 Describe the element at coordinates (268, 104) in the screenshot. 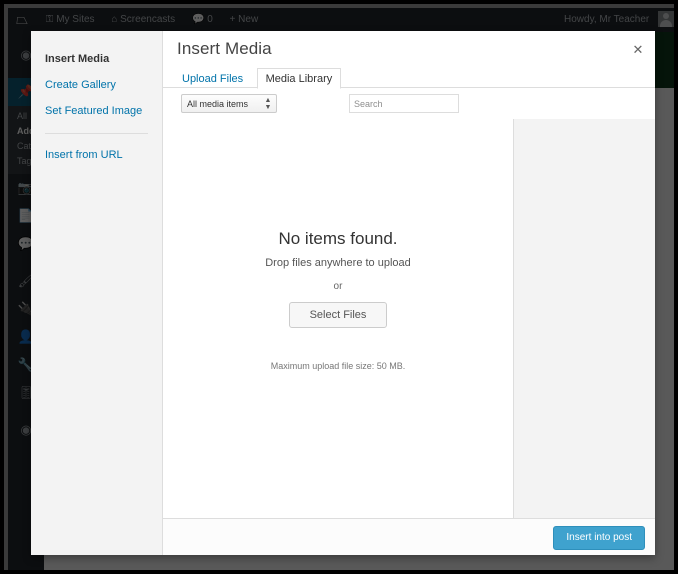

I see `stepper-arrows-icon: ▲ ▼` at that location.